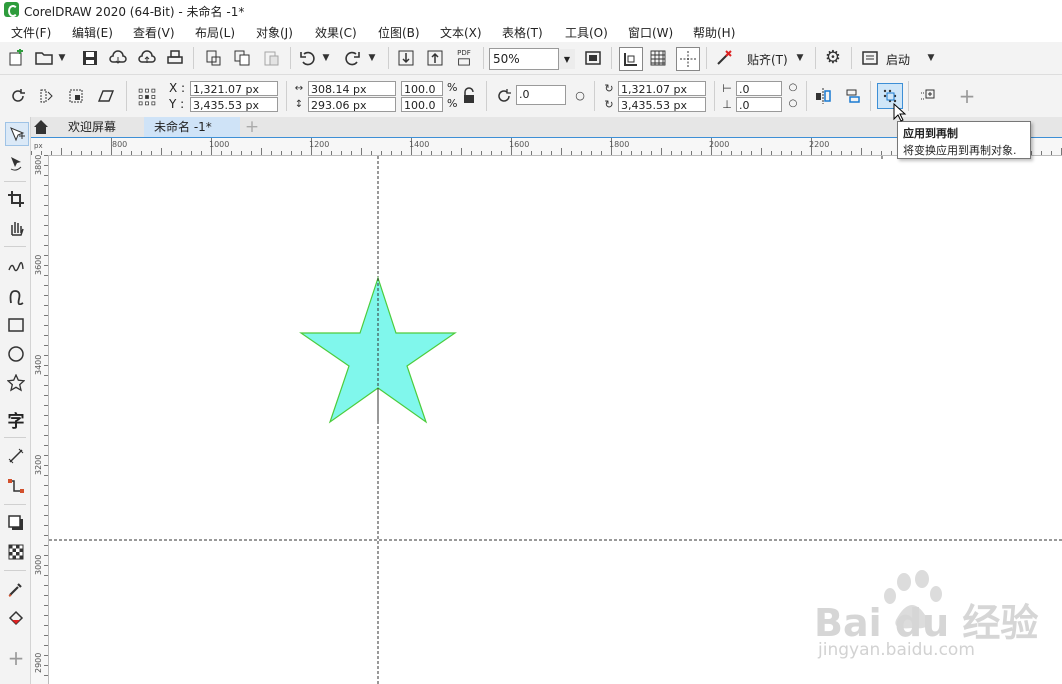  I want to click on scale-object-icon, so click(76, 96).